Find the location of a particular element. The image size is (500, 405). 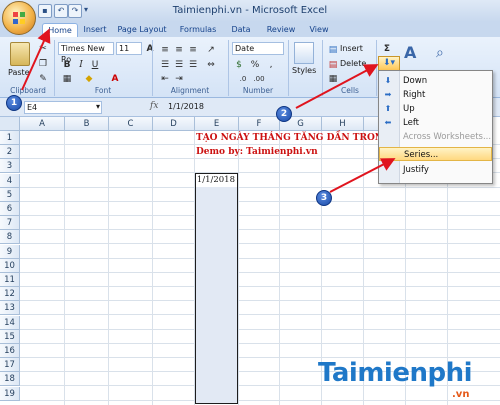

arrow-to-fill-button is located at coordinates (337, 86).